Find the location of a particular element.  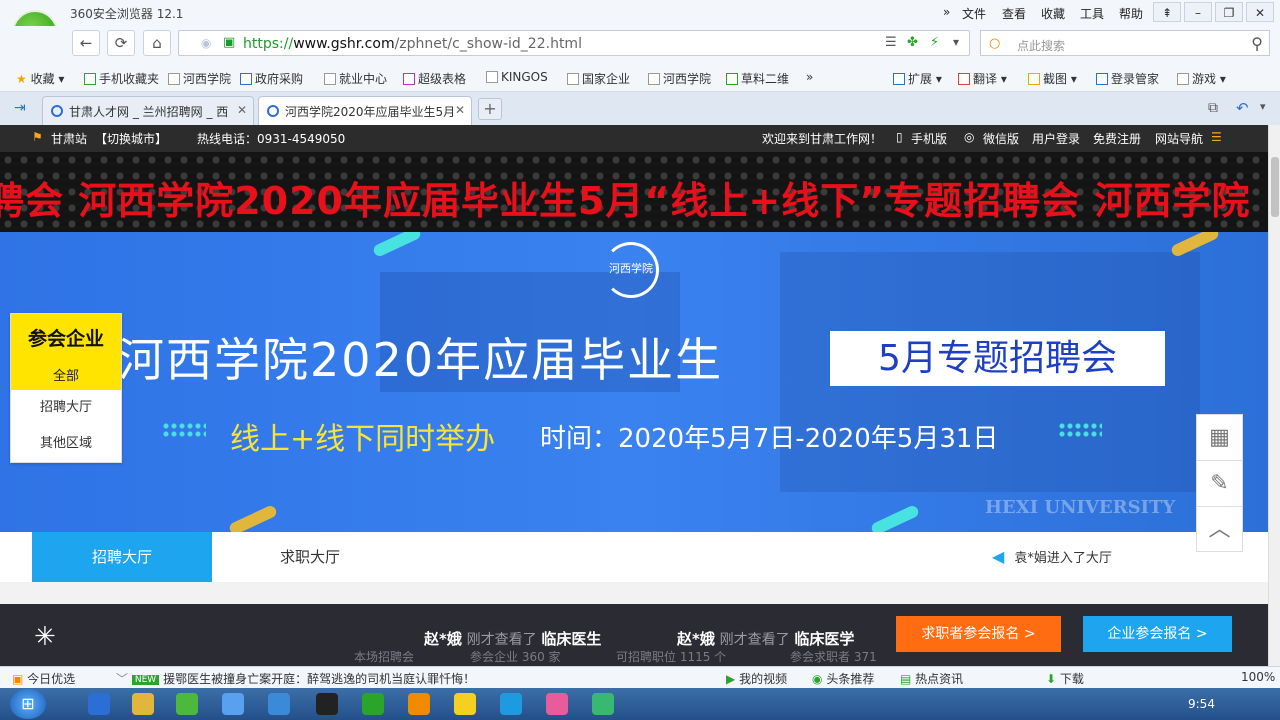

360-browser-icon is located at coordinates (187, 704).